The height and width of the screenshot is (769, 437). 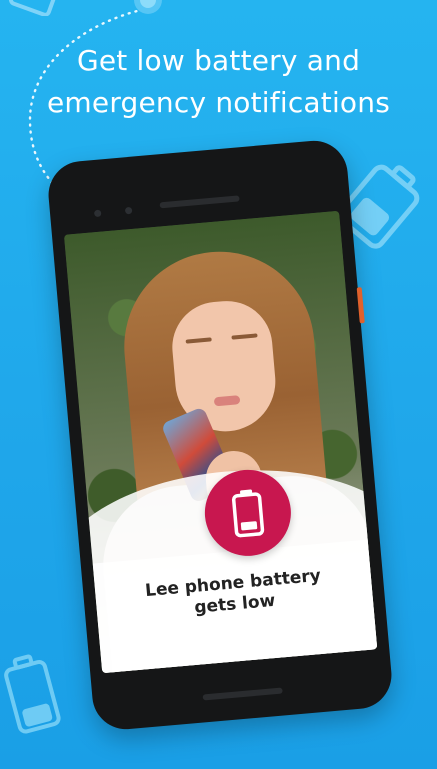 What do you see at coordinates (218, 102) in the screenshot?
I see `headline-line-2: emergency notifications` at bounding box center [218, 102].